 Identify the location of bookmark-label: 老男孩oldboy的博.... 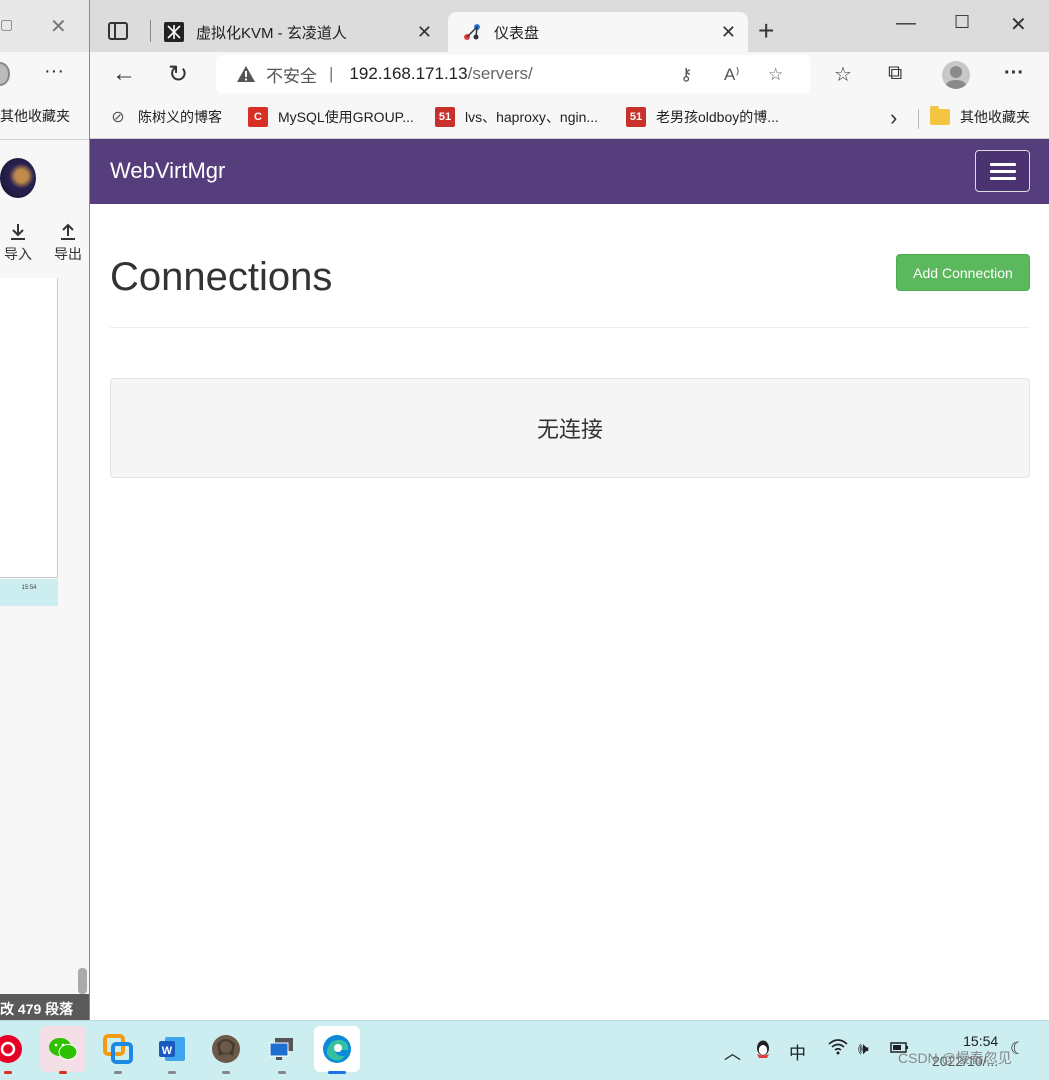
(717, 117).